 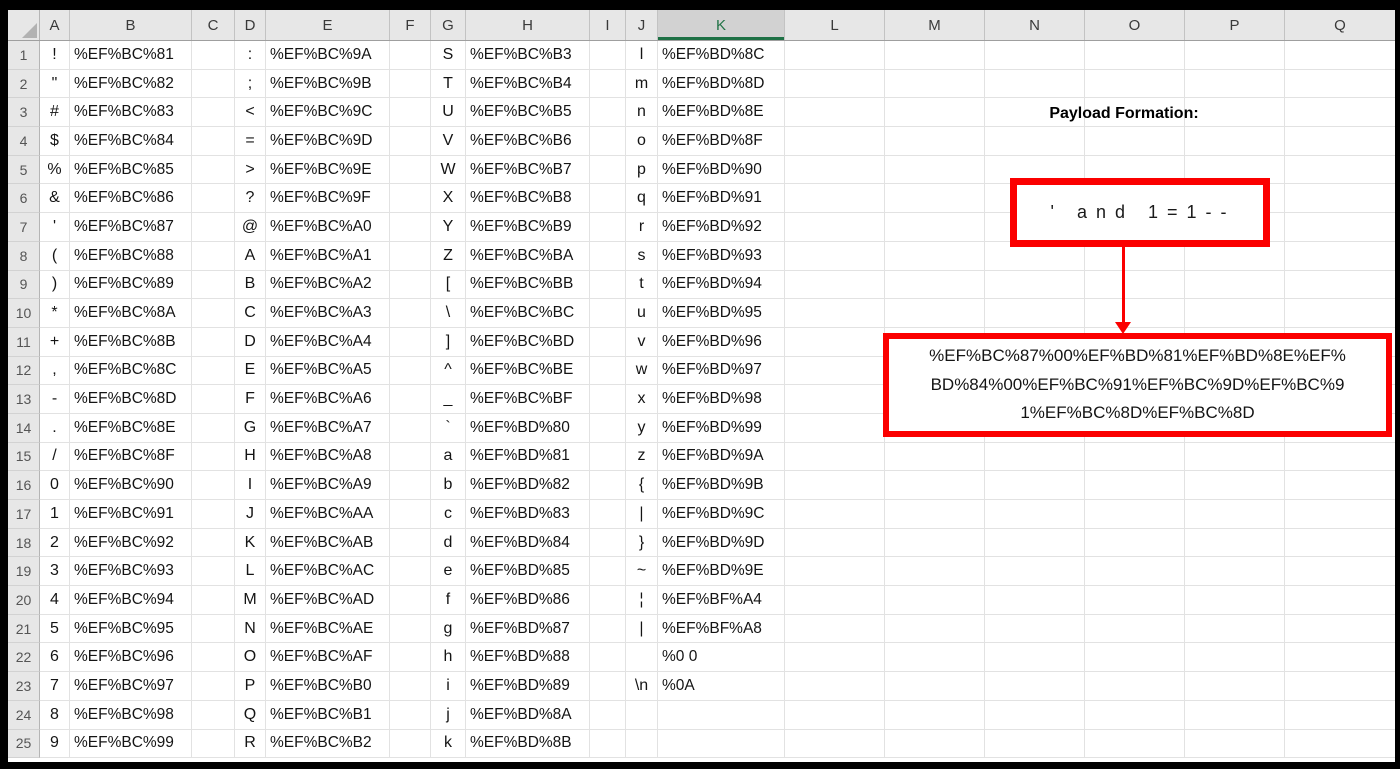 I want to click on cell-E7: %EF%BC%A0, so click(x=328, y=227).